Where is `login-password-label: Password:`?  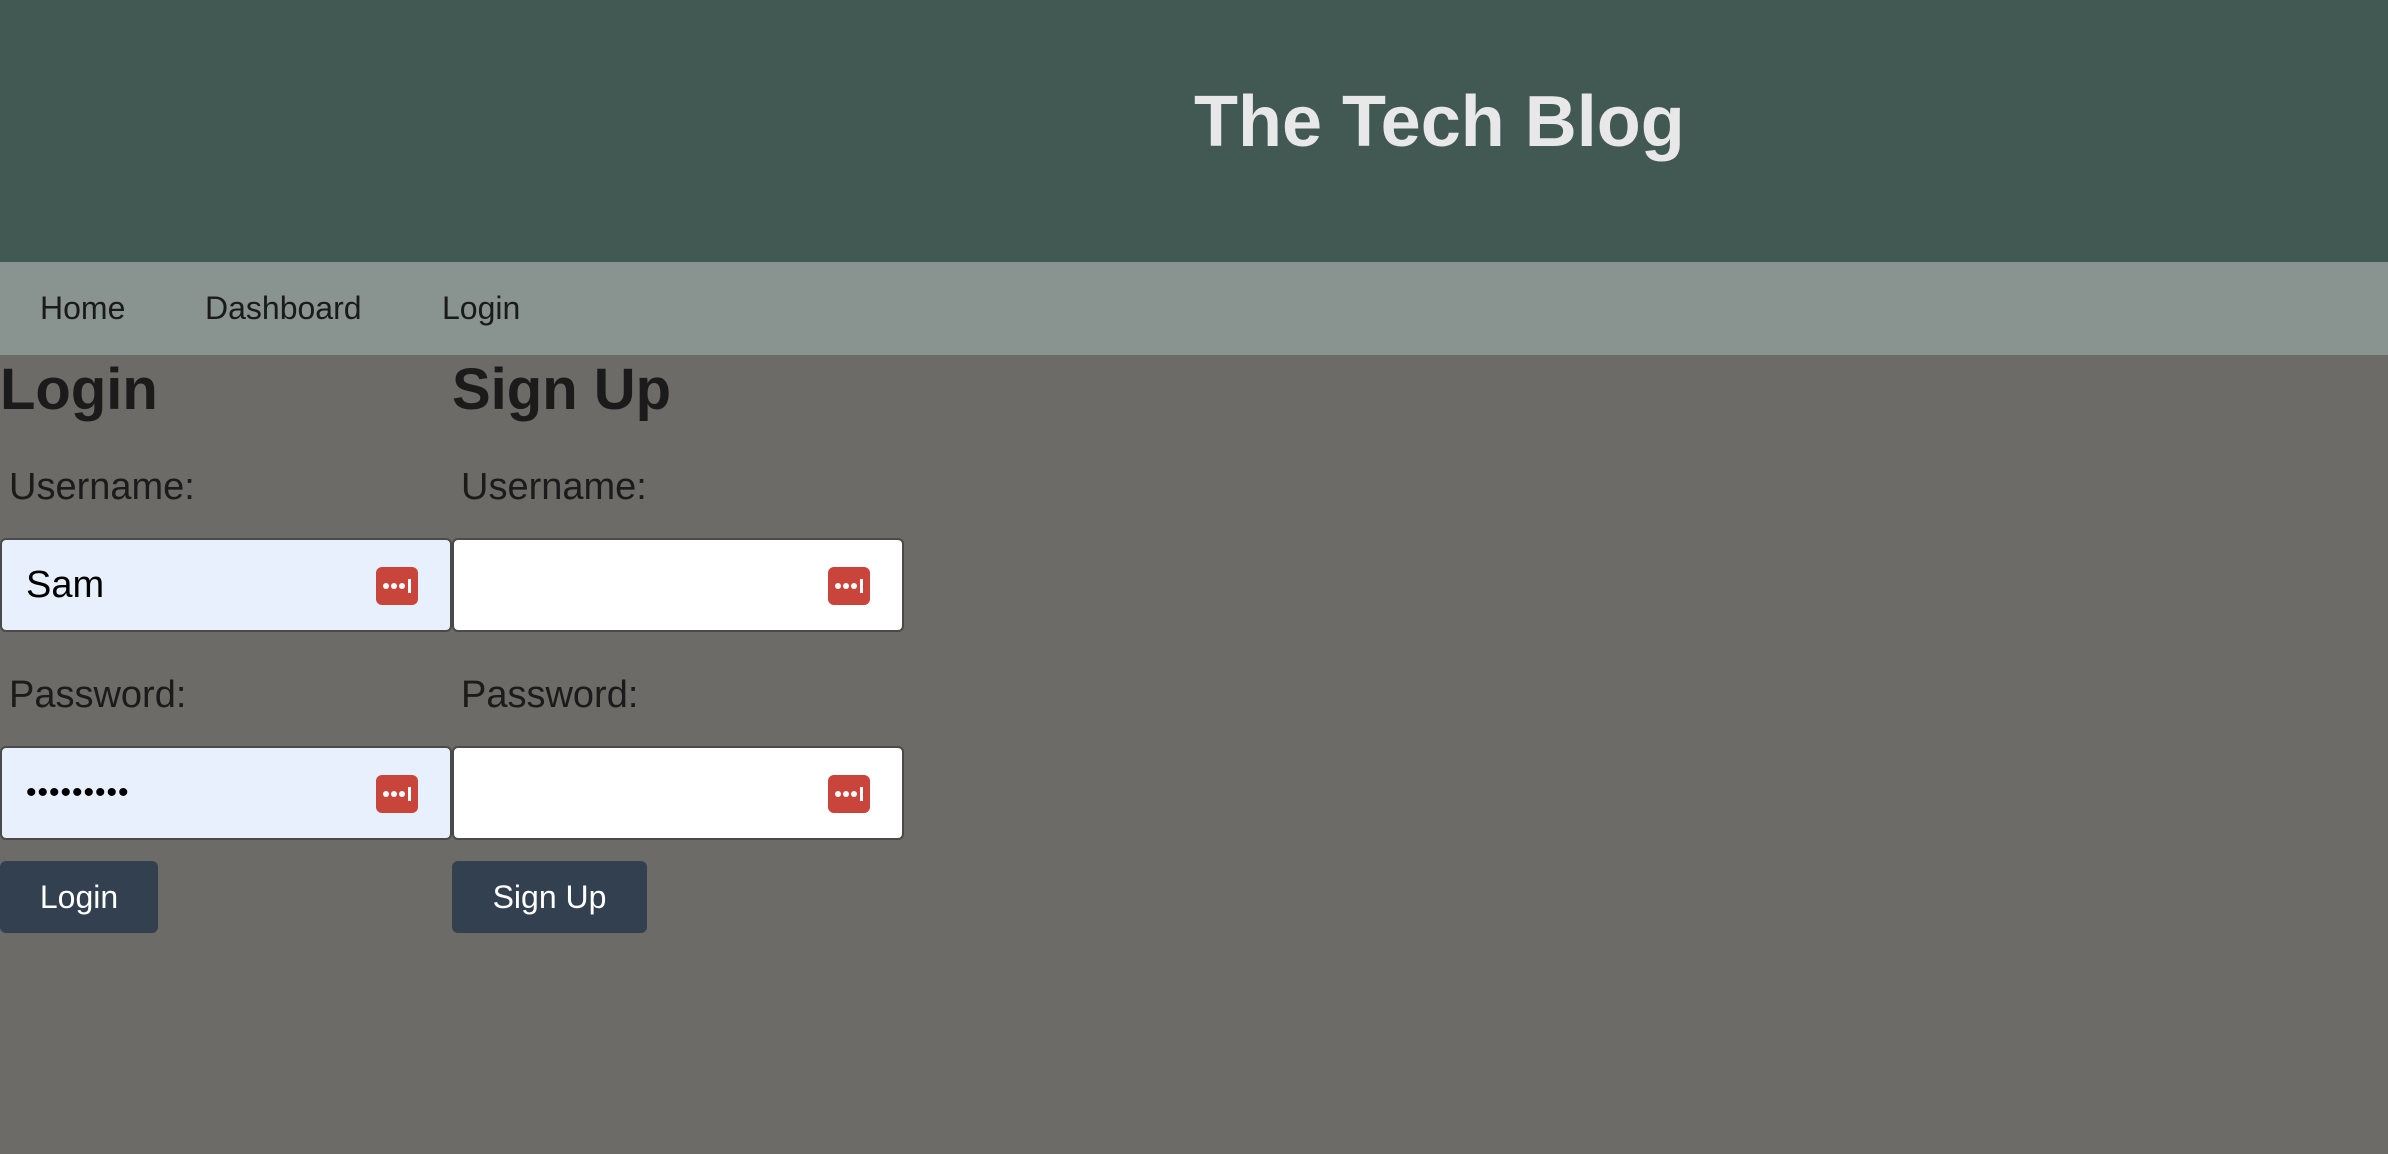
login-password-label: Password: is located at coordinates (98, 695).